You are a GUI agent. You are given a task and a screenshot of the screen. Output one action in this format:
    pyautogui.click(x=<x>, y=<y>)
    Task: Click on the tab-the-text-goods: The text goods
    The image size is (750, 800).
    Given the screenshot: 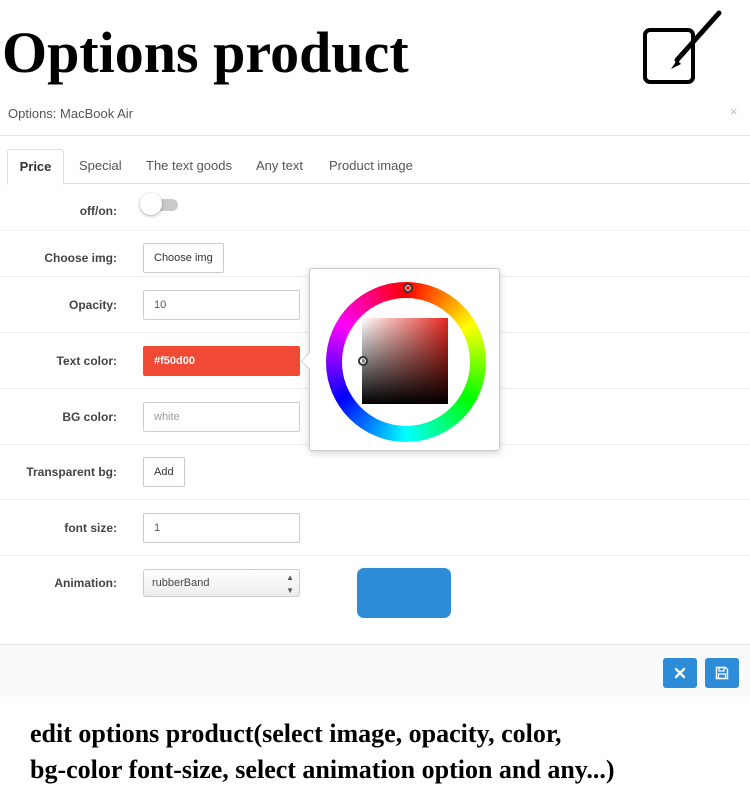 What is the action you would take?
    pyautogui.click(x=189, y=166)
    